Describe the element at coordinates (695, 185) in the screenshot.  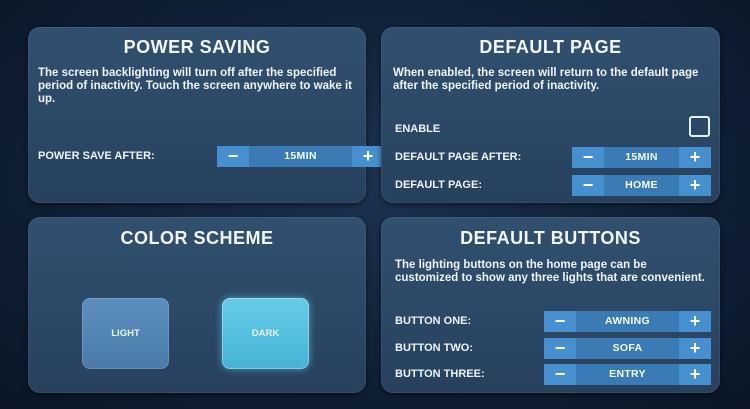
I see `default-page-increment-button: +` at that location.